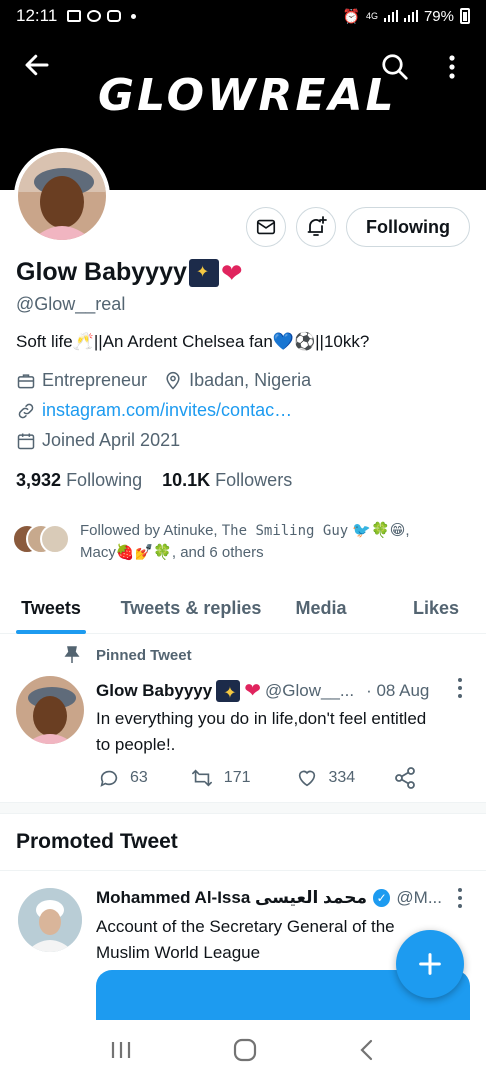 Image resolution: width=486 pixels, height=1080 pixels. I want to click on like-button: 334, so click(325, 778).